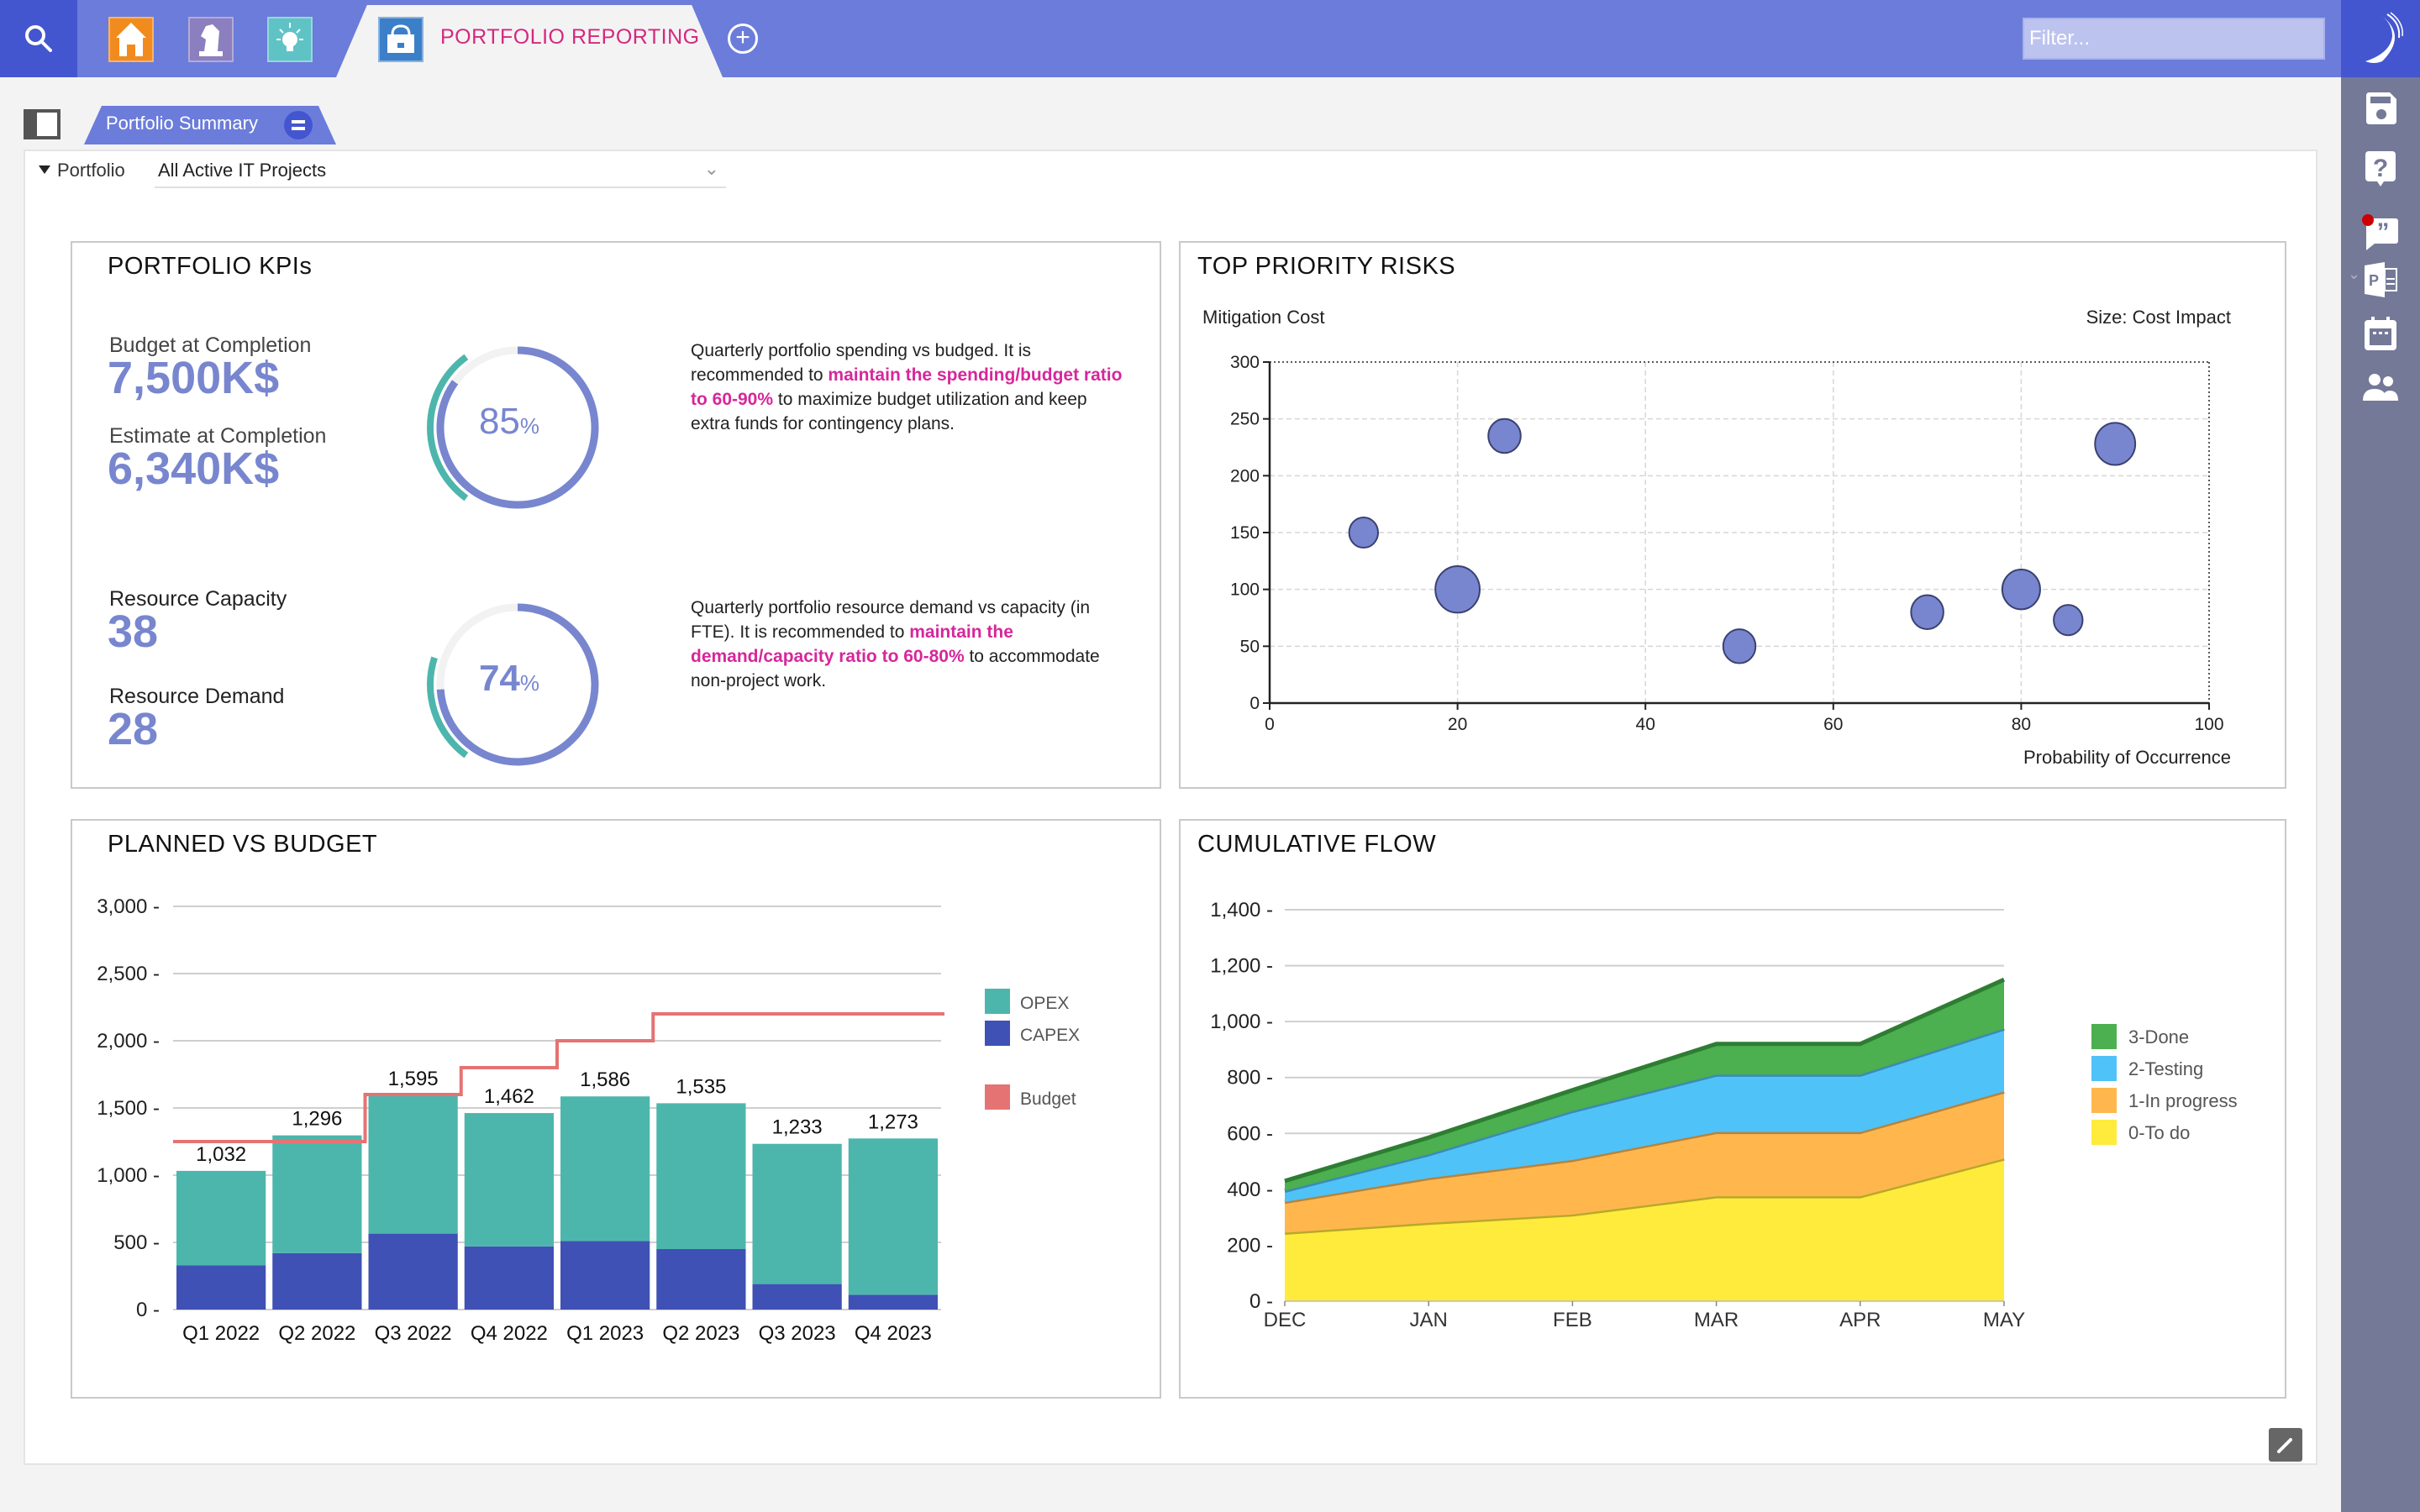  What do you see at coordinates (1270, 724) in the screenshot?
I see `x-tick-label: 0` at bounding box center [1270, 724].